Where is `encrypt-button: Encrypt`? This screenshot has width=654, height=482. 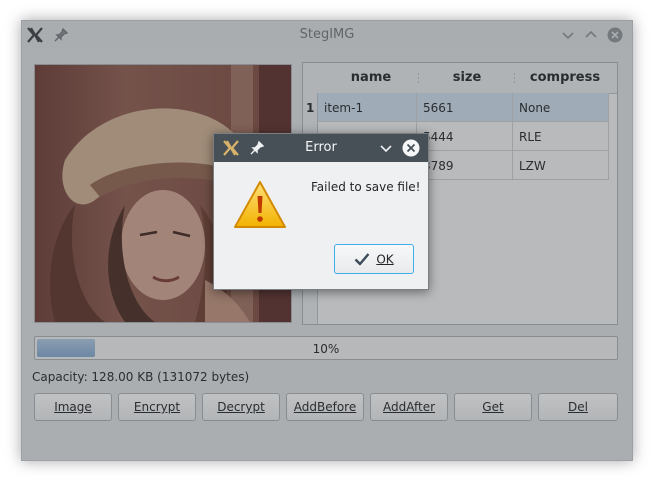 encrypt-button: Encrypt is located at coordinates (157, 407).